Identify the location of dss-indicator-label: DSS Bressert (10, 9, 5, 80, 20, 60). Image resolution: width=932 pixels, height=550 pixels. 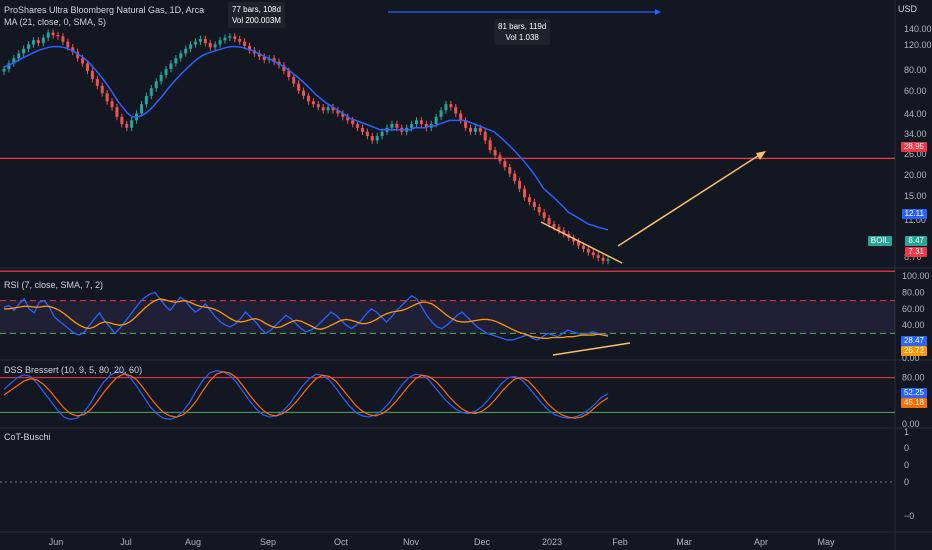
(73, 370).